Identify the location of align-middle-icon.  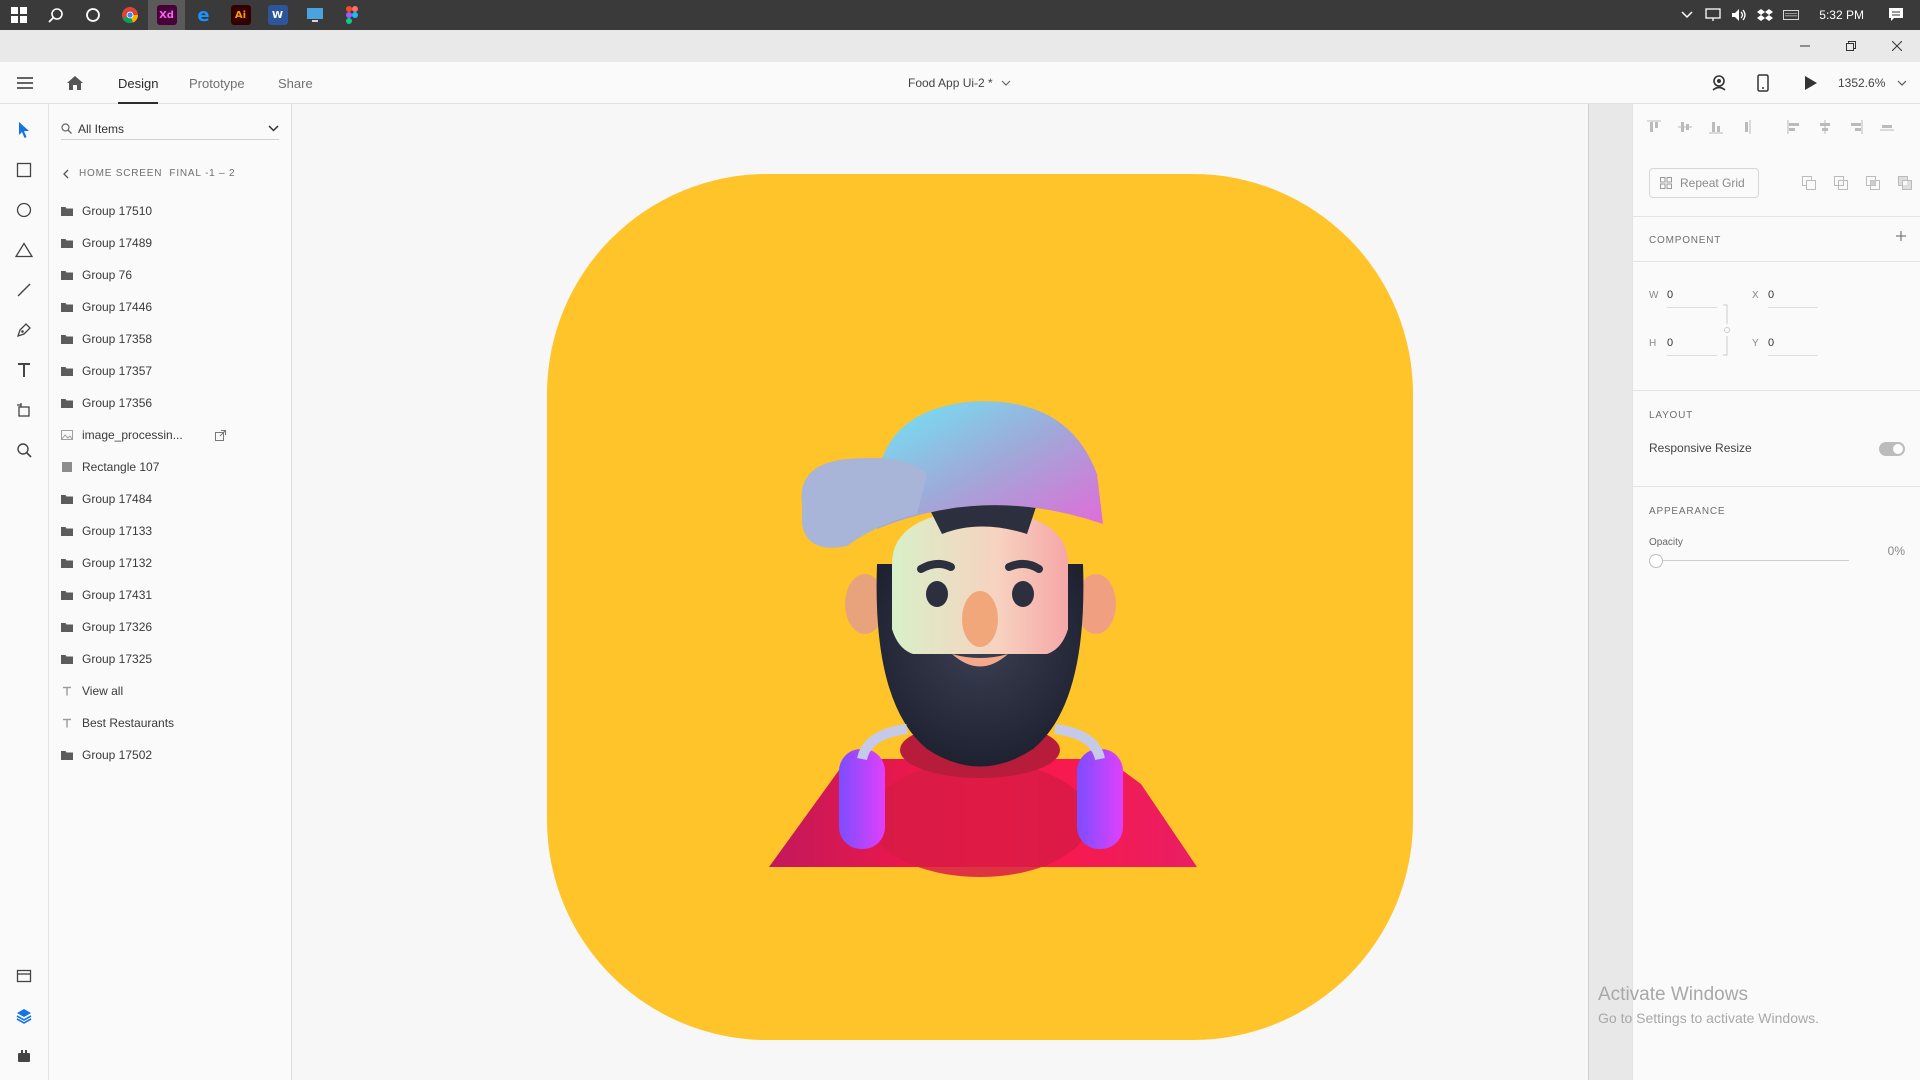
(1685, 127).